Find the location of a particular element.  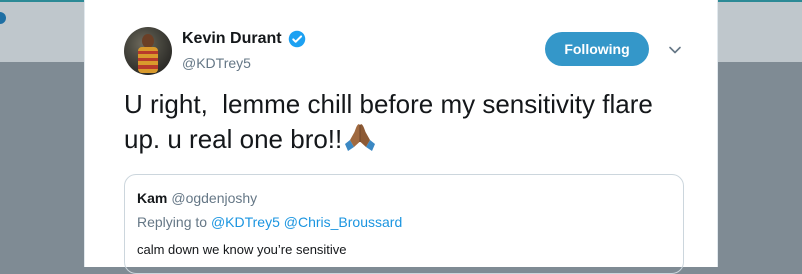

following-button: Following is located at coordinates (597, 49).